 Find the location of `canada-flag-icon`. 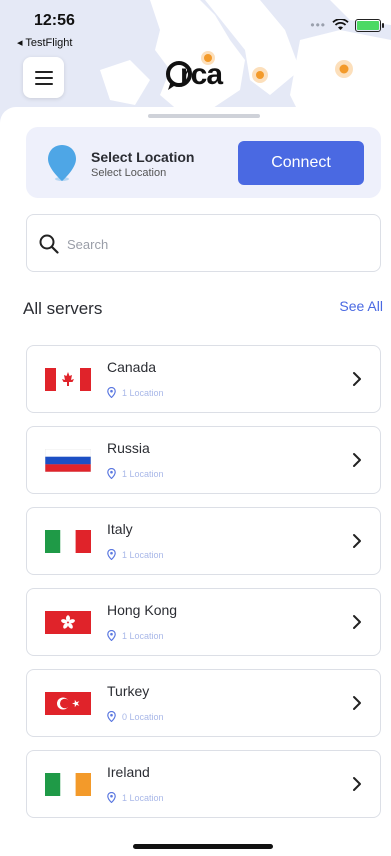

canada-flag-icon is located at coordinates (68, 379).